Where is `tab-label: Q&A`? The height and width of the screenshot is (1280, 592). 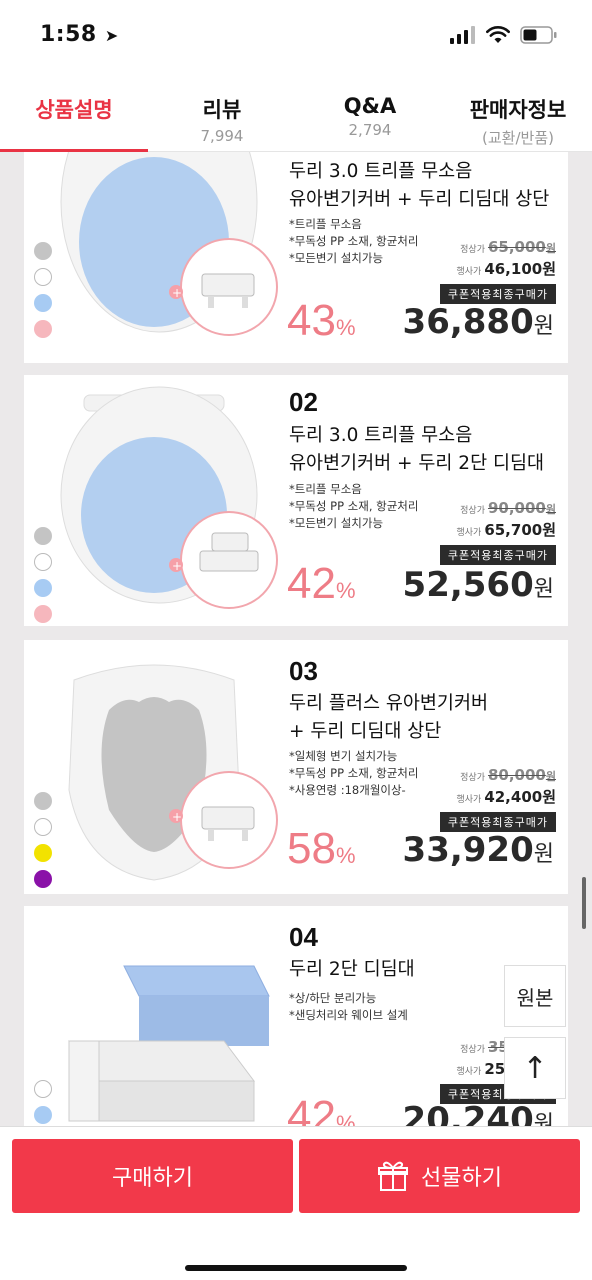 tab-label: Q&A is located at coordinates (370, 106).